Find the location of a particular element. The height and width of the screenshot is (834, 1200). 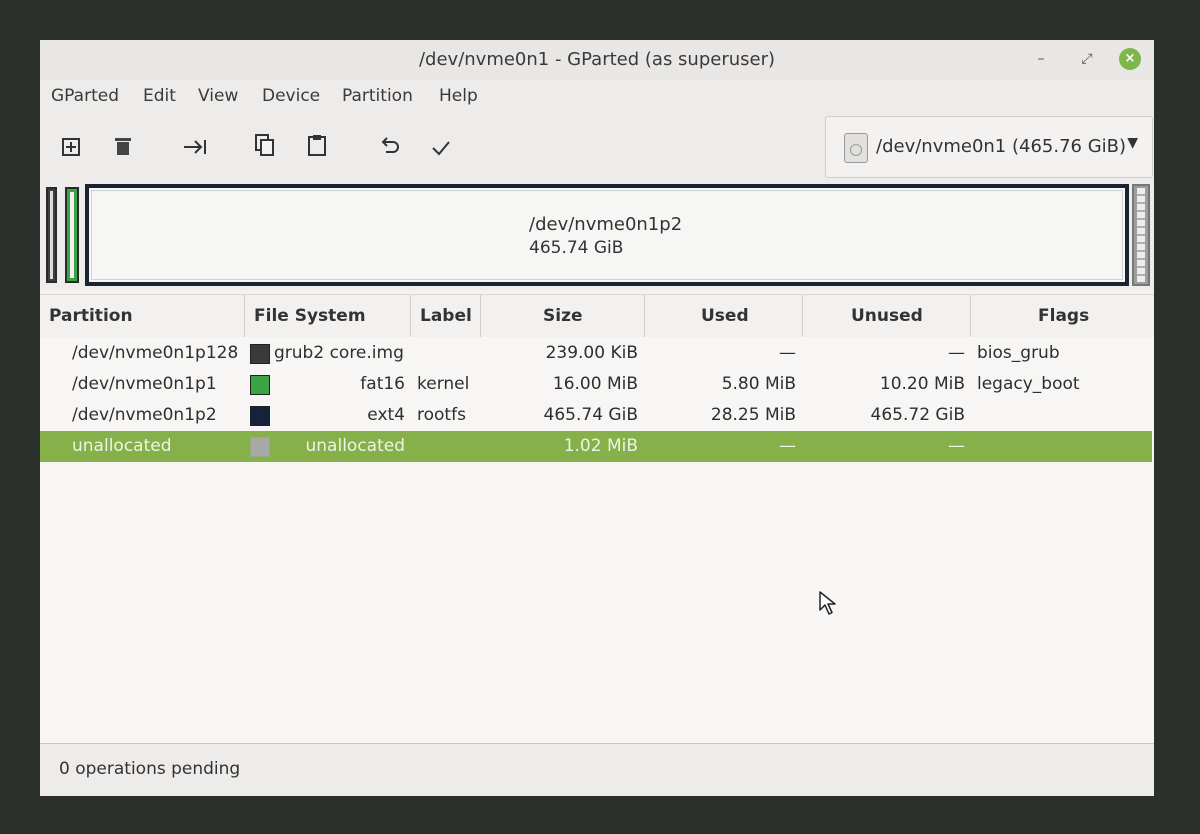

column-label: Label is located at coordinates (446, 316).